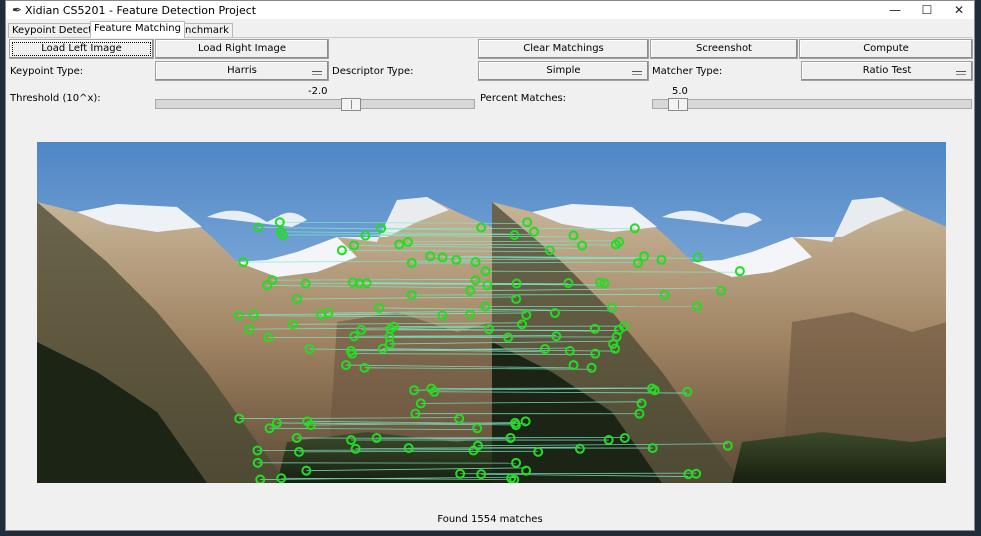  What do you see at coordinates (680, 91) in the screenshot?
I see `percent-matches-value: 5.0` at bounding box center [680, 91].